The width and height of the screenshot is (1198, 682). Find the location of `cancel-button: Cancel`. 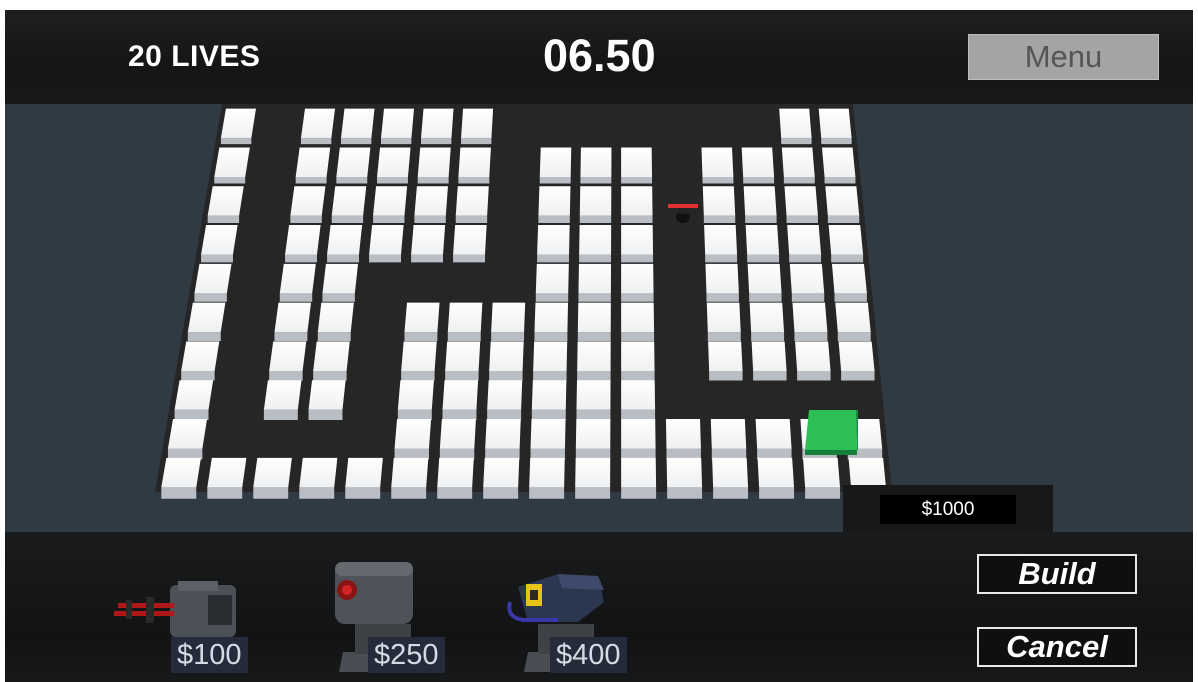

cancel-button: Cancel is located at coordinates (1057, 647).